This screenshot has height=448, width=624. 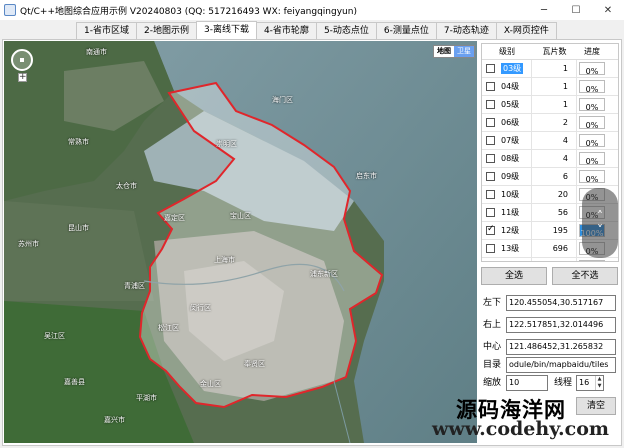 I want to click on tab-map-demo: 2-地图示例, so click(x=166, y=30).